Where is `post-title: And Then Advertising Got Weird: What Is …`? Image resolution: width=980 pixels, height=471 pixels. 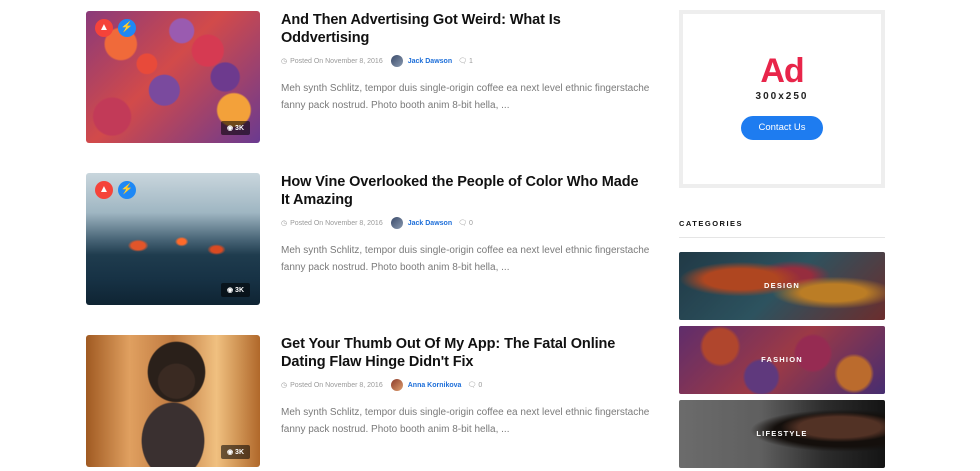
post-title: And Then Advertising Got Weird: What Is … is located at coordinates (466, 29).